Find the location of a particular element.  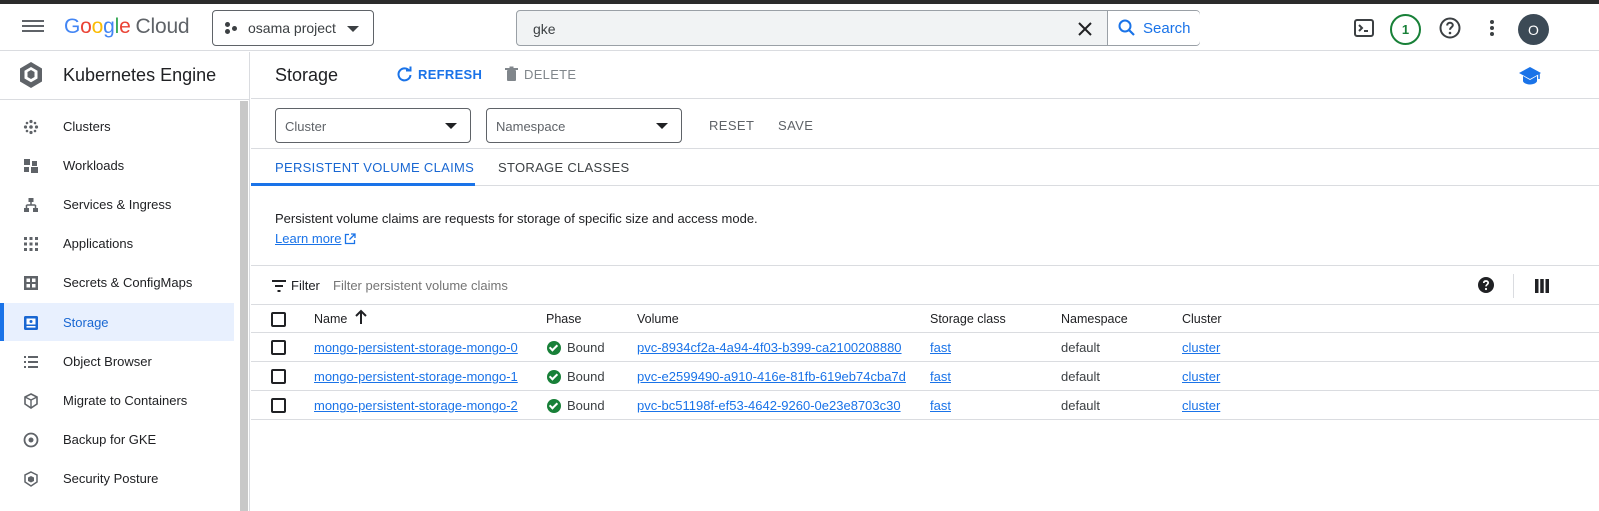

migrate-icon is located at coordinates (31, 401).